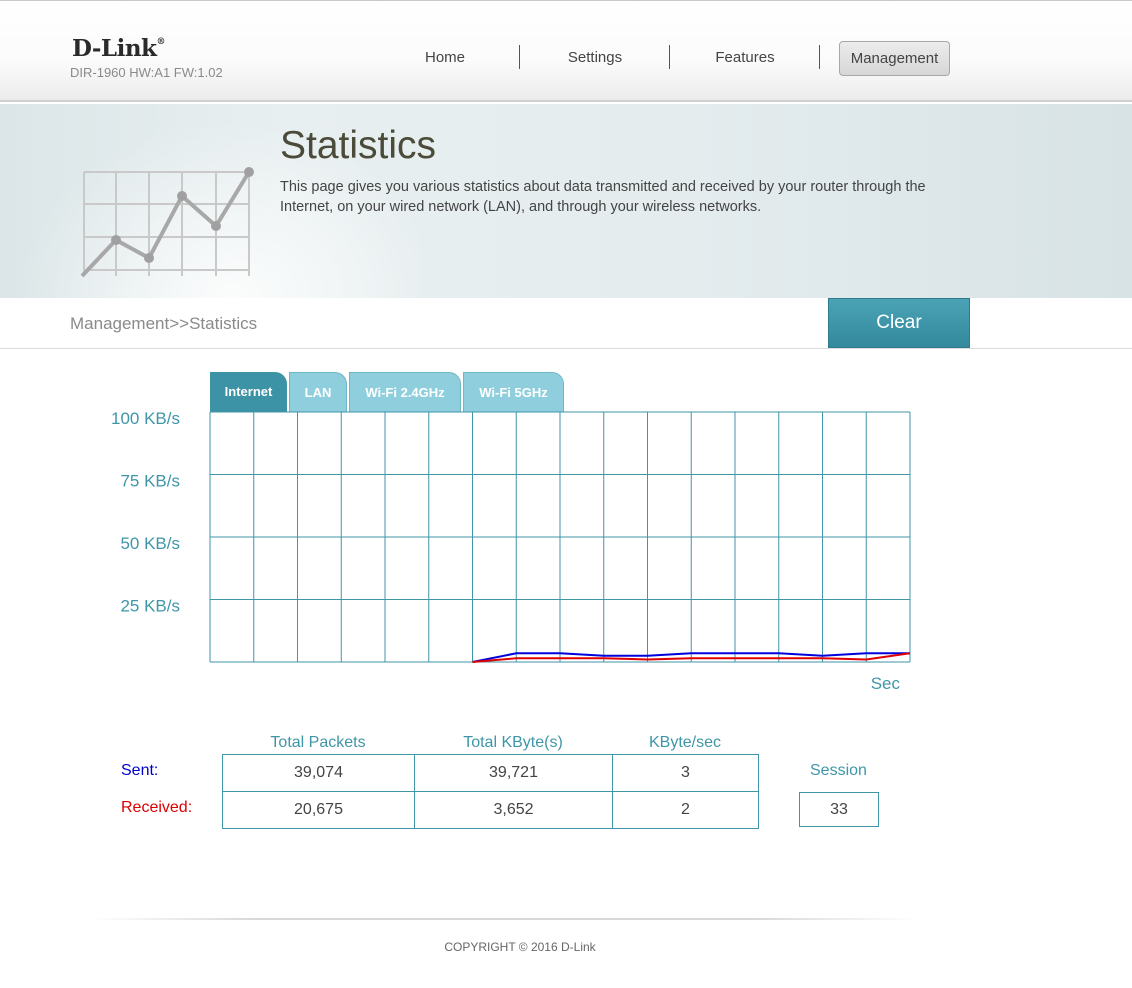 The image size is (1132, 988). I want to click on session-label: Session, so click(838, 770).